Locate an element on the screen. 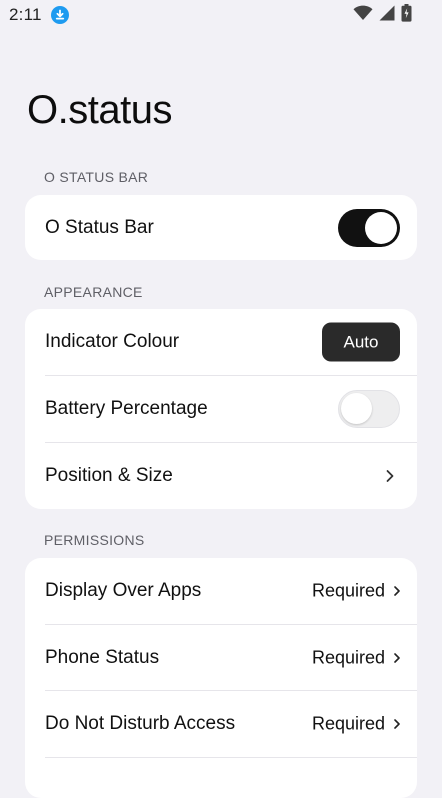  page-title: O.status is located at coordinates (99, 110).